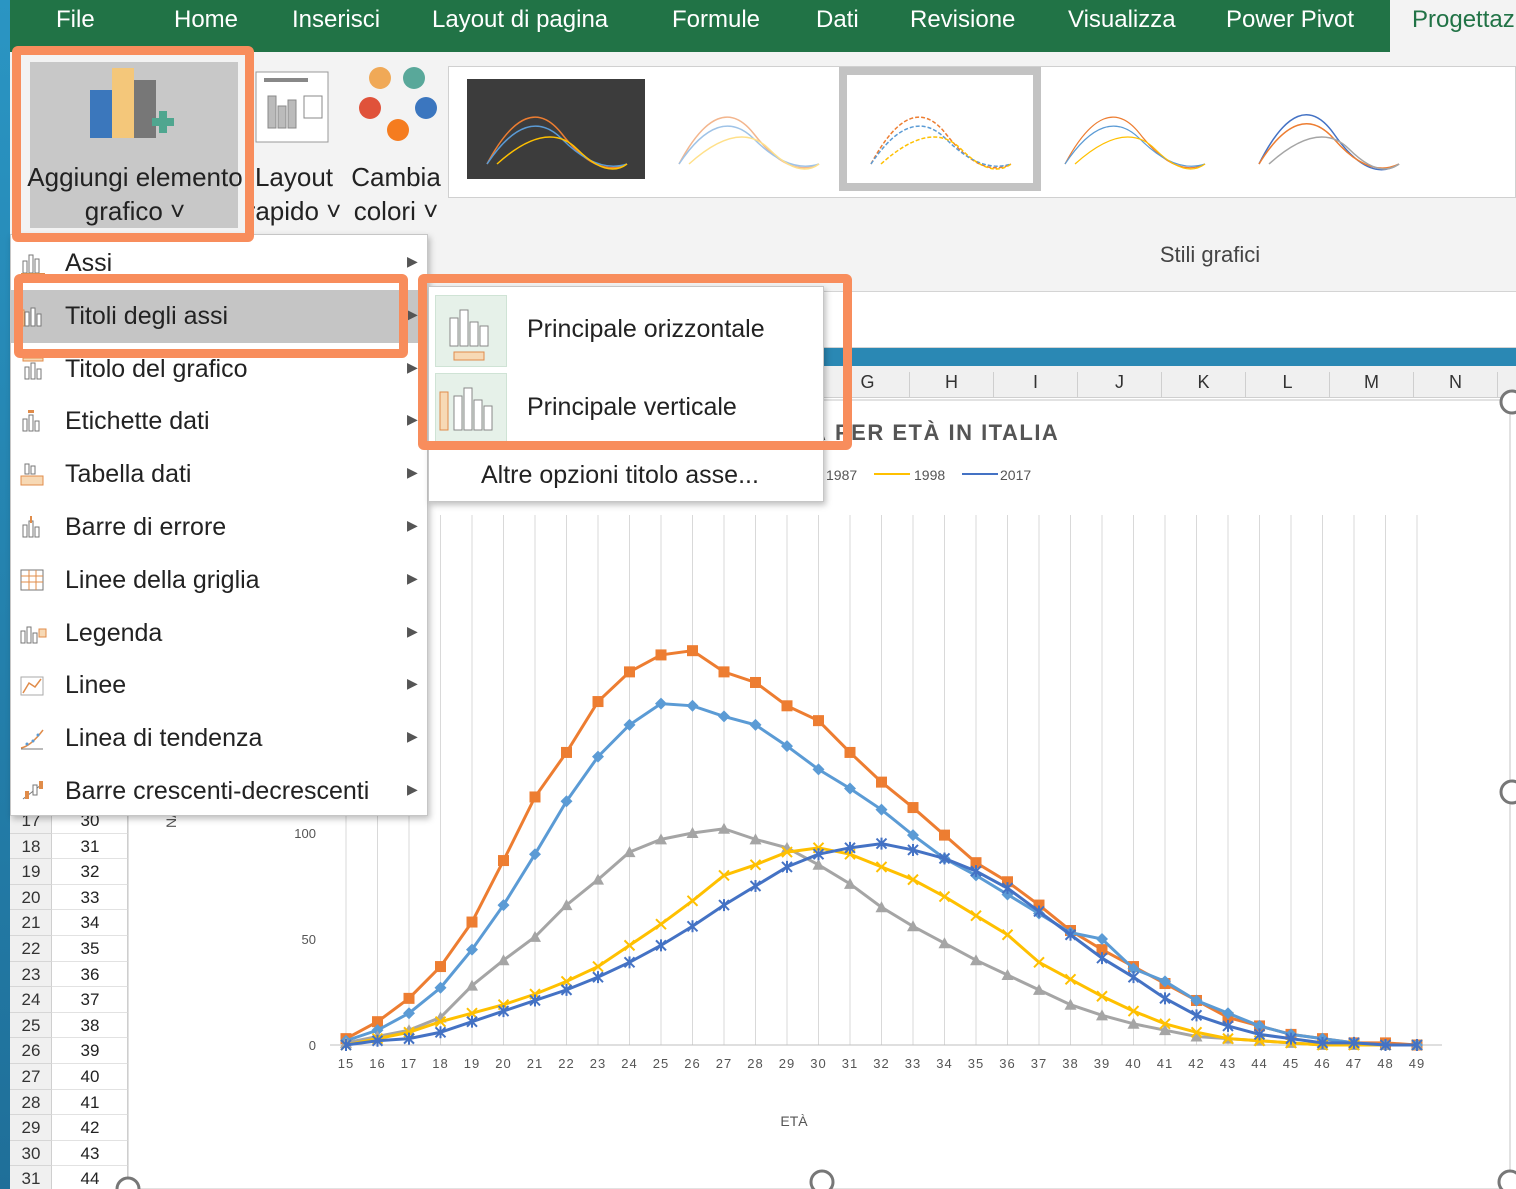  What do you see at coordinates (220, 263) in the screenshot?
I see `menu-item-axes: Assi ▶` at bounding box center [220, 263].